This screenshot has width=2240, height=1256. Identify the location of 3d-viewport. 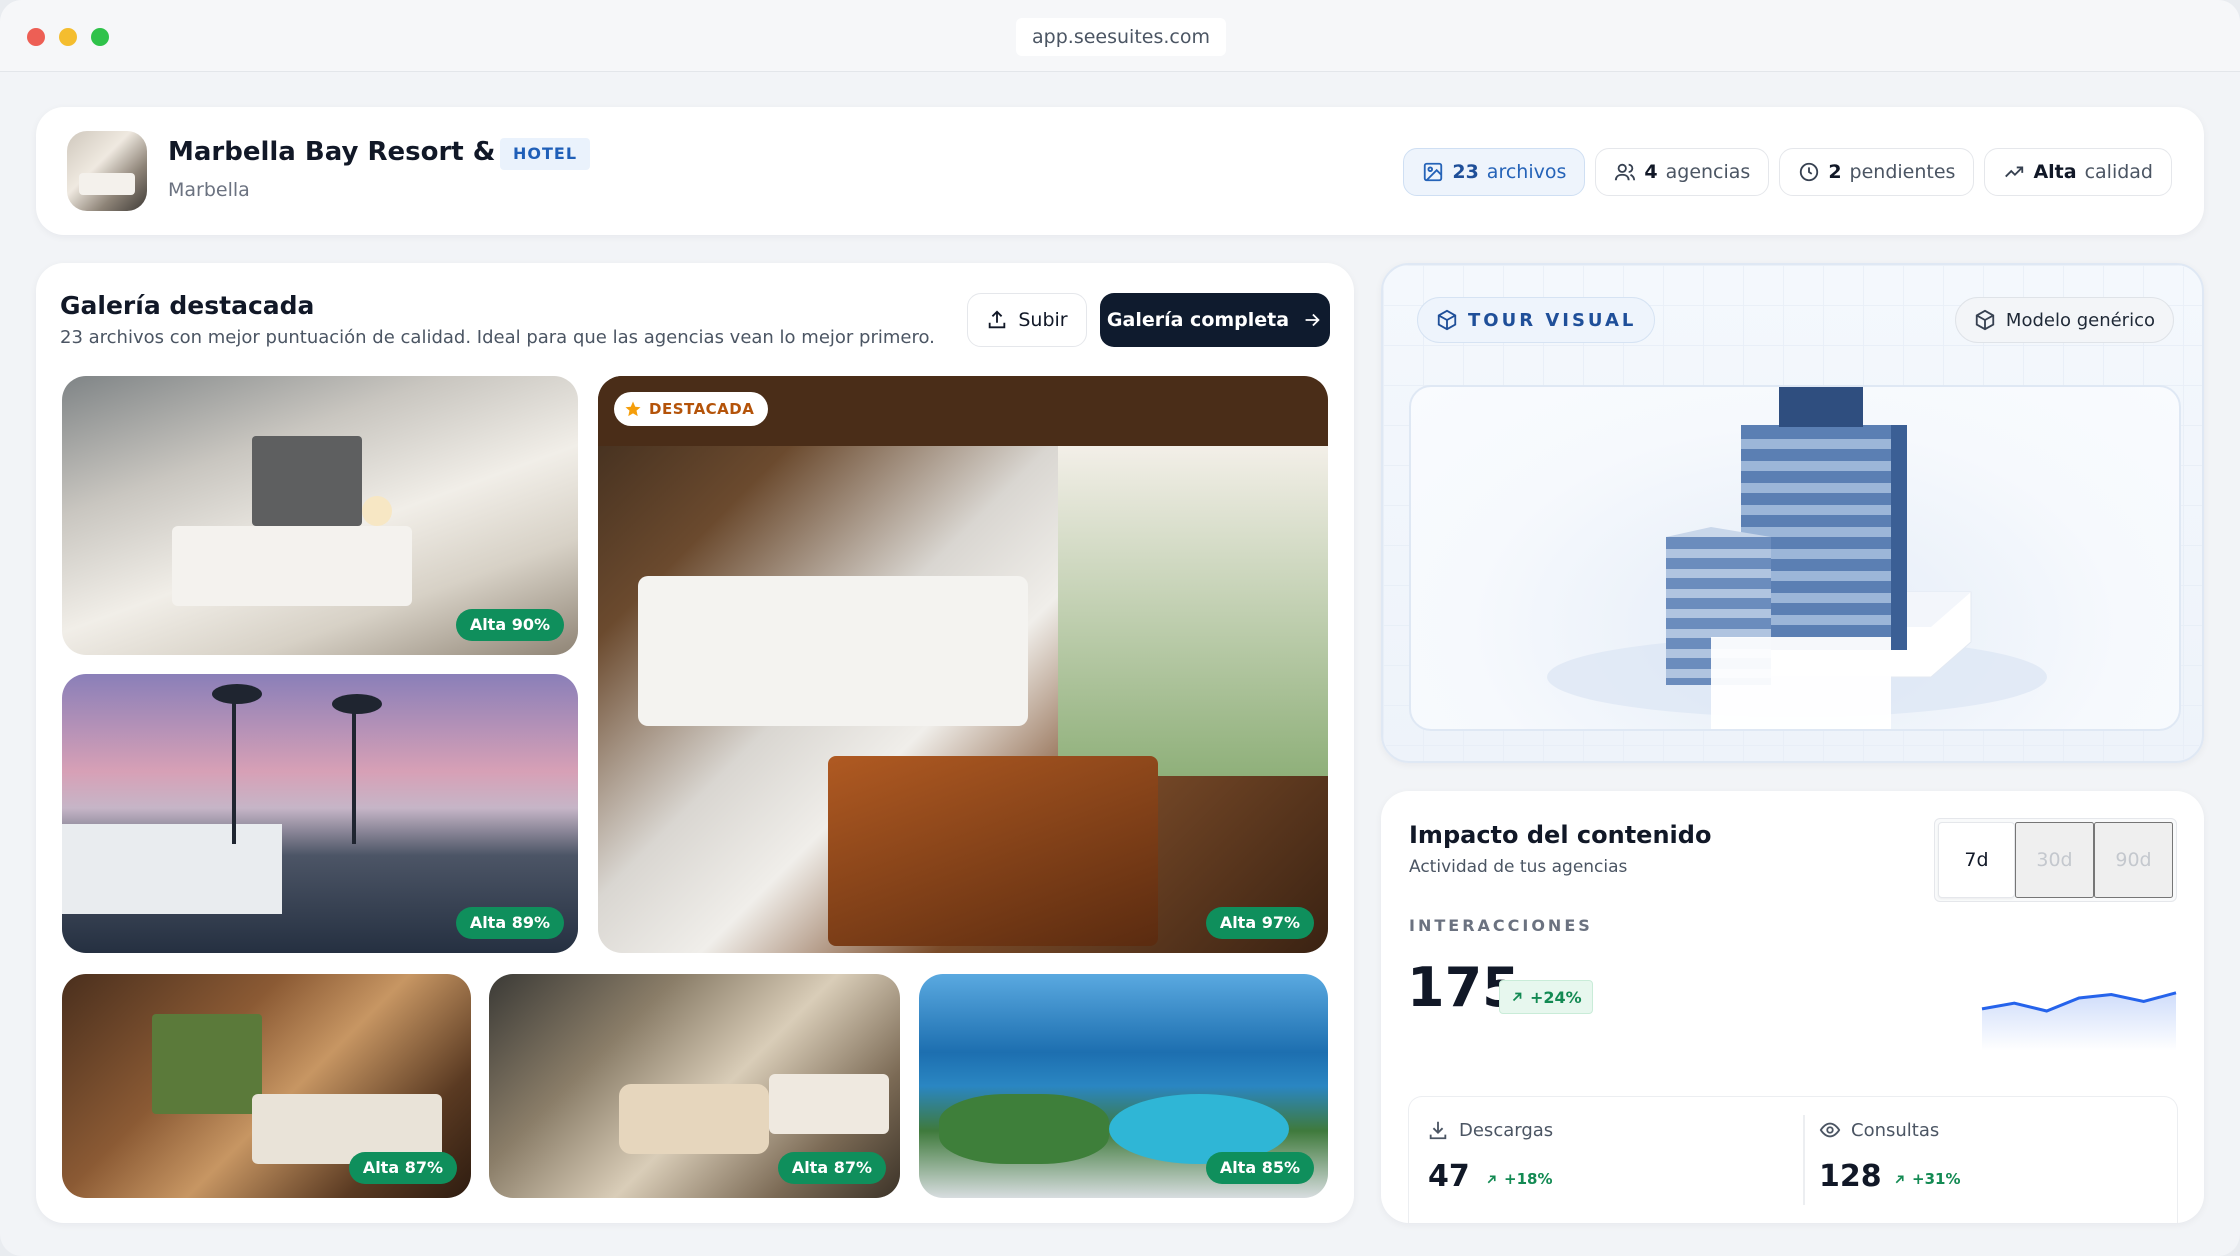
(1795, 558).